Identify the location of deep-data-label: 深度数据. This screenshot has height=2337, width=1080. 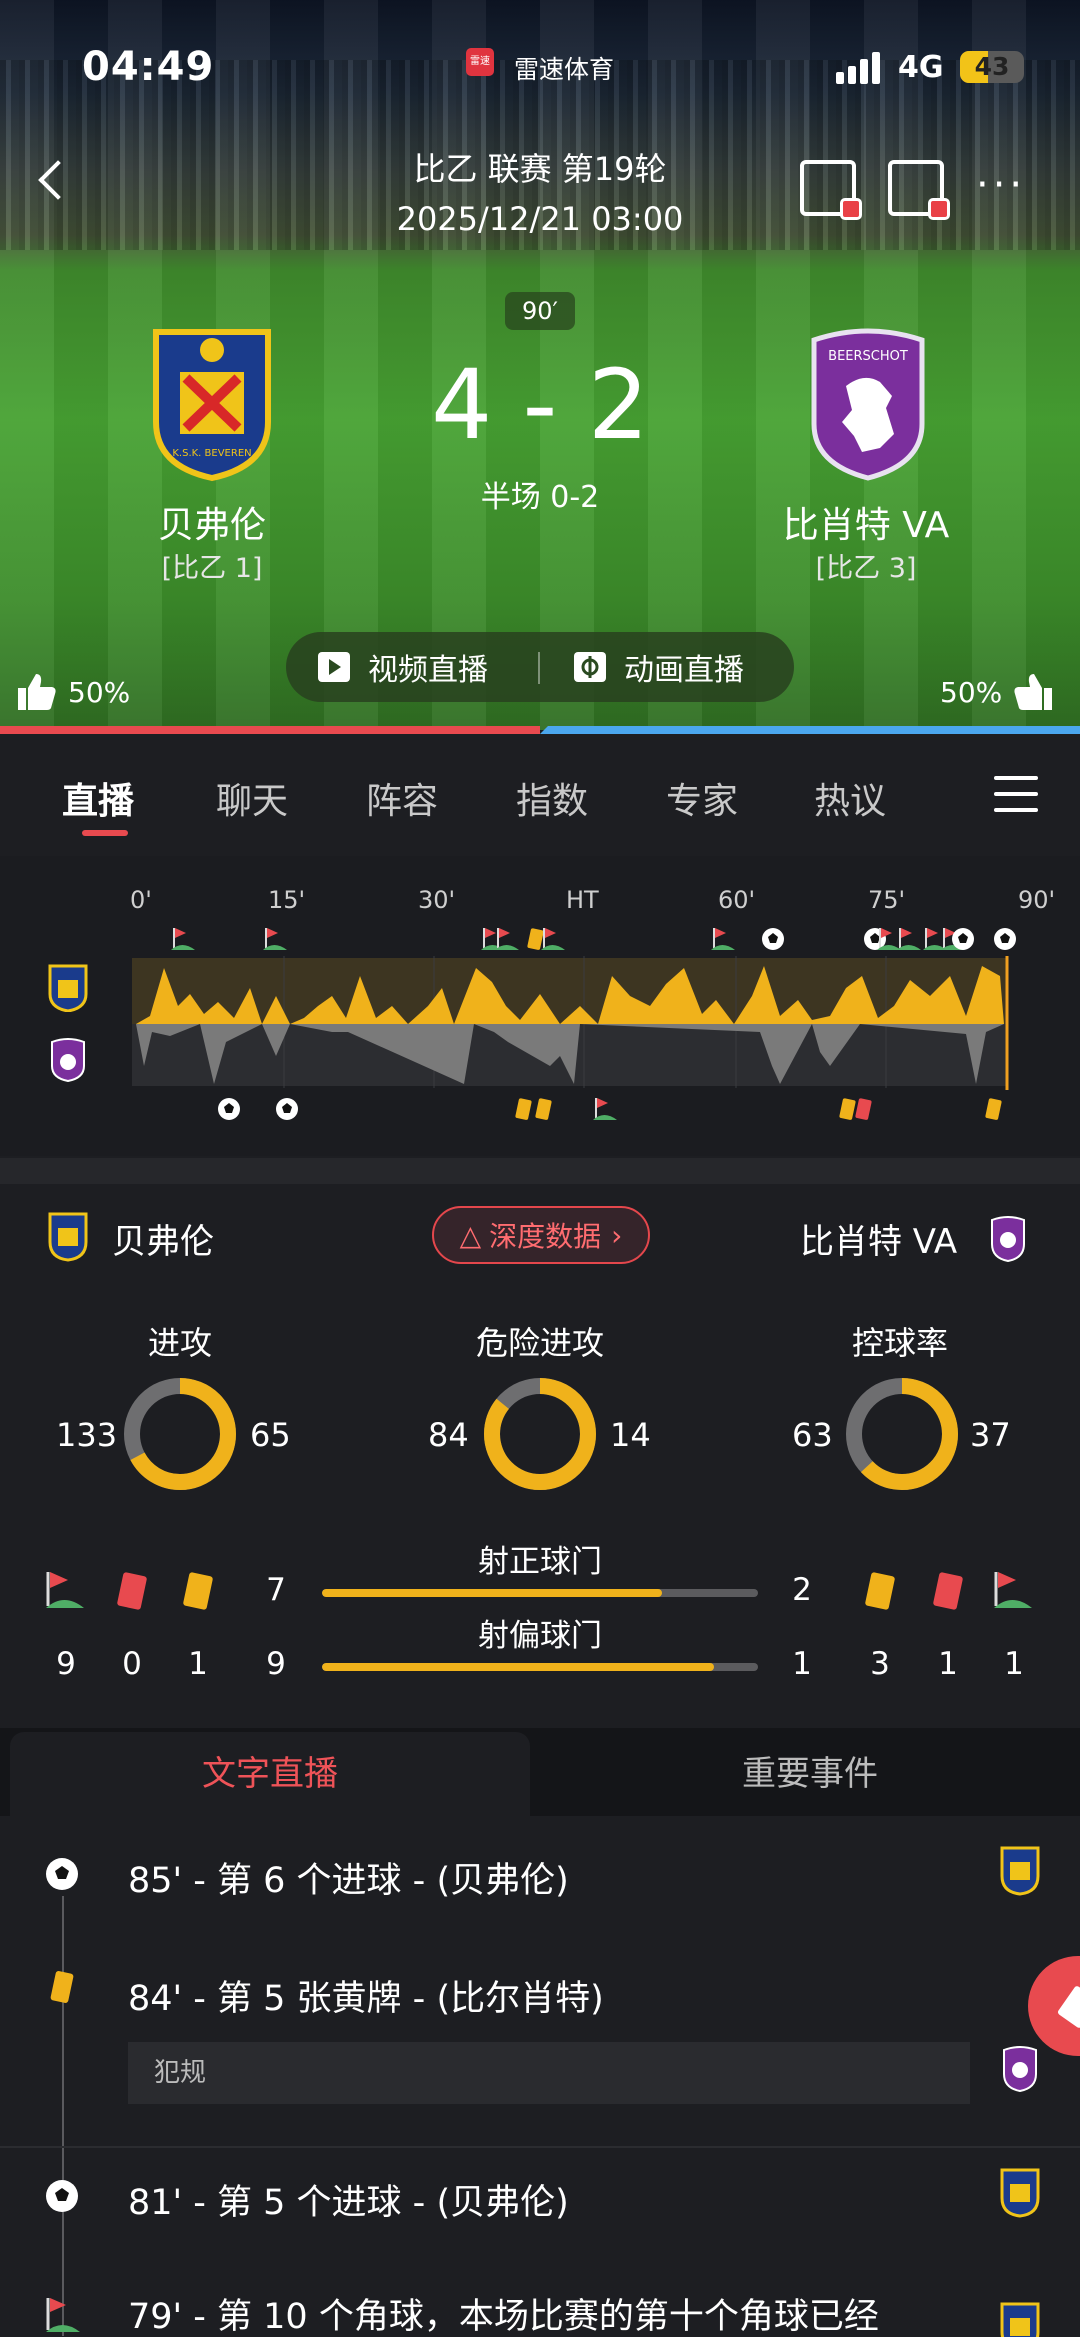
(545, 1236).